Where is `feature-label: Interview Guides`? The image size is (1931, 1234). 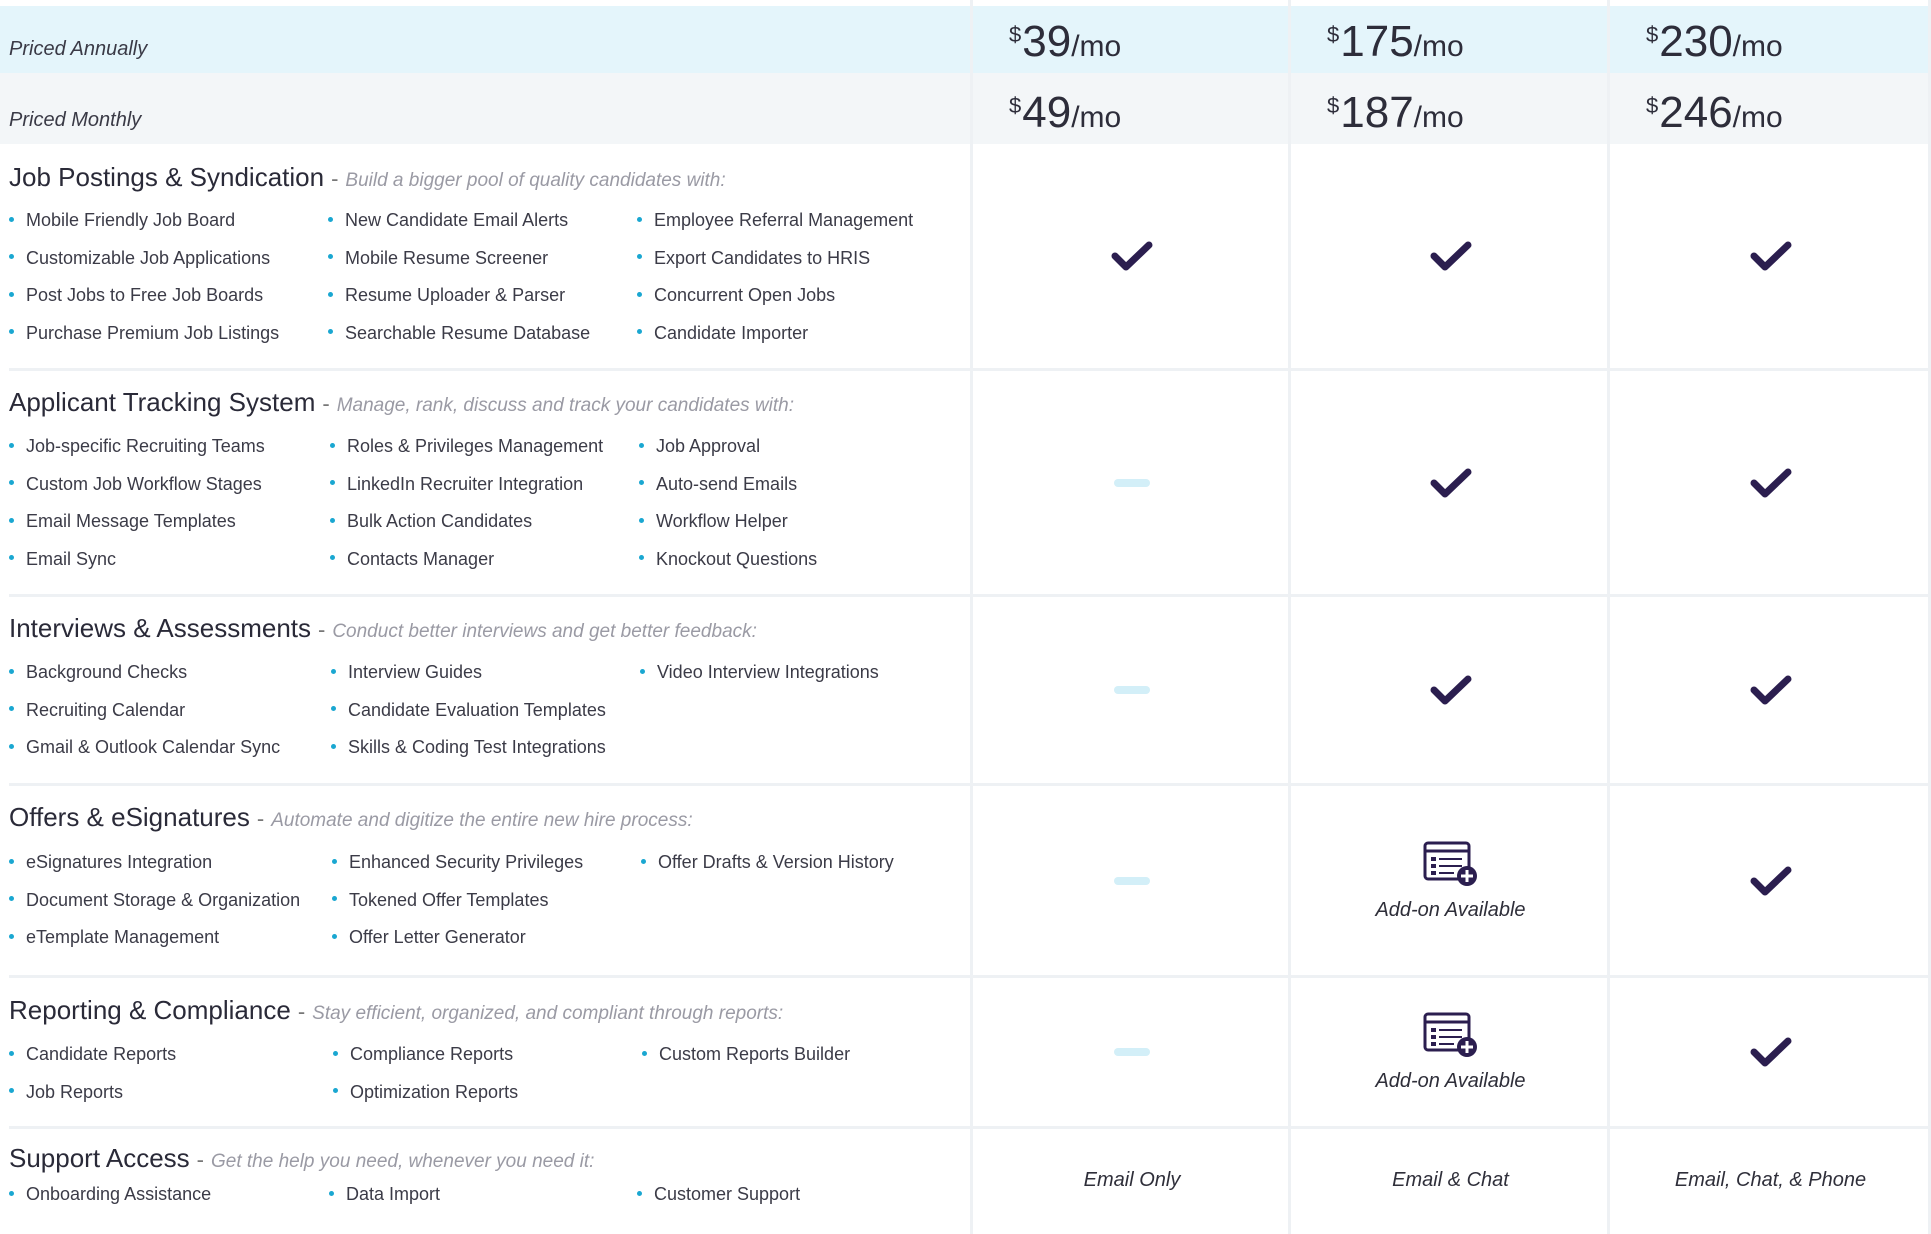 feature-label: Interview Guides is located at coordinates (415, 672).